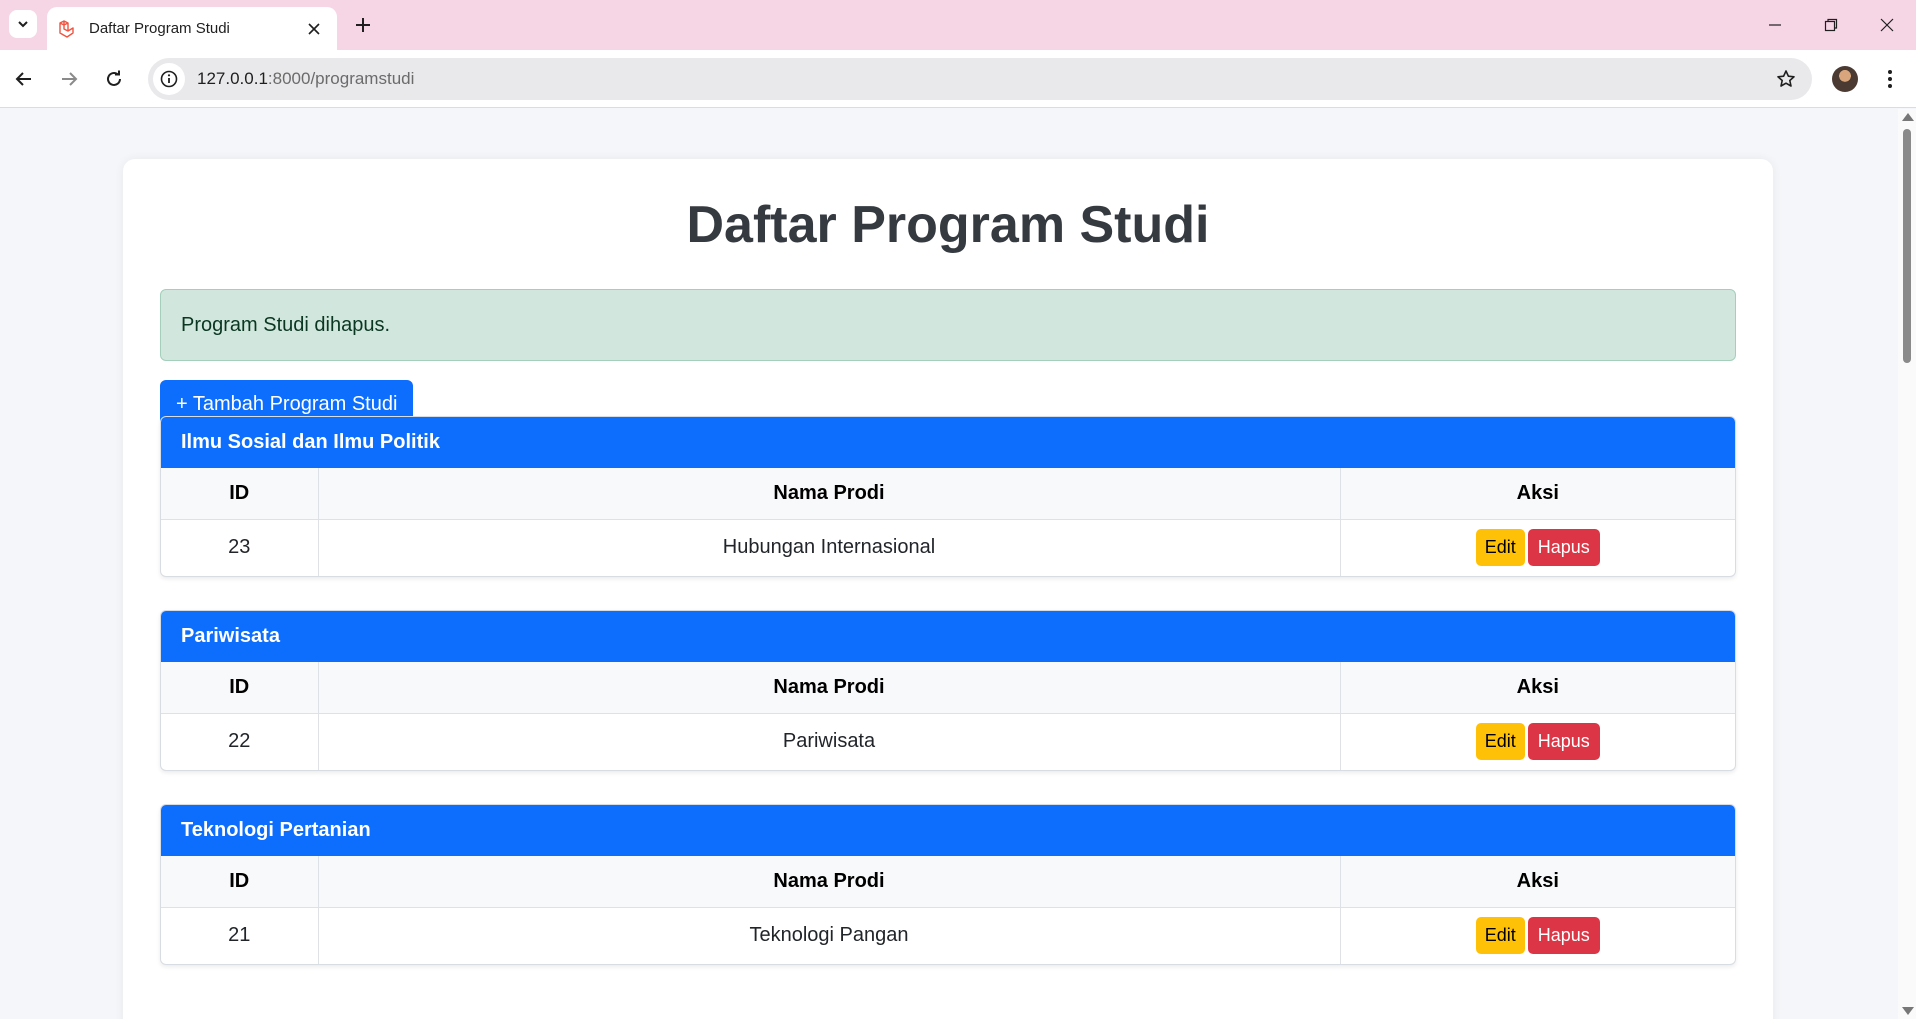 Image resolution: width=1916 pixels, height=1019 pixels. I want to click on profile-avatar, so click(1845, 79).